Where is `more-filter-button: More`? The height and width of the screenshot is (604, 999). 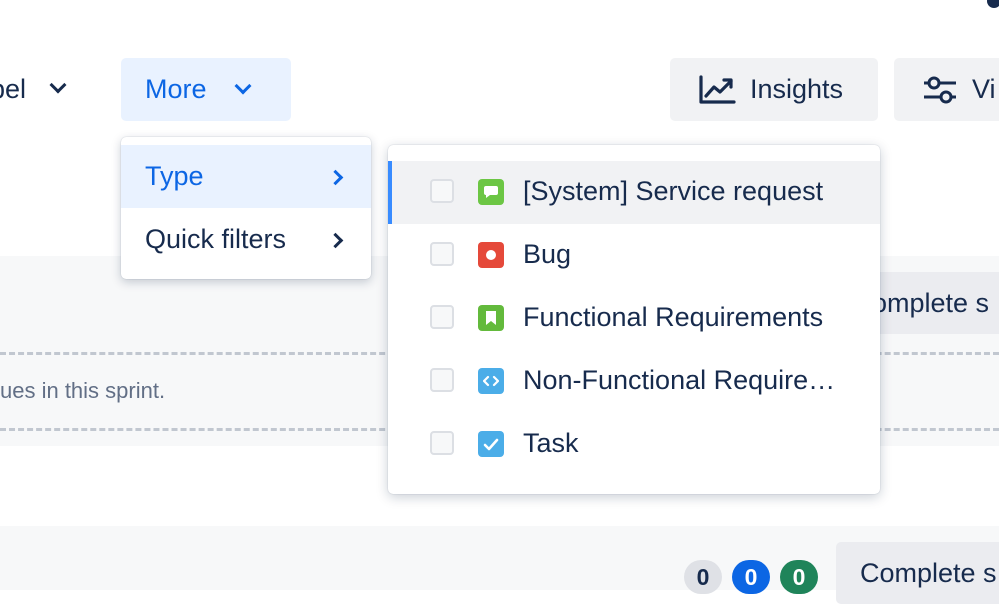
more-filter-button: More is located at coordinates (206, 89).